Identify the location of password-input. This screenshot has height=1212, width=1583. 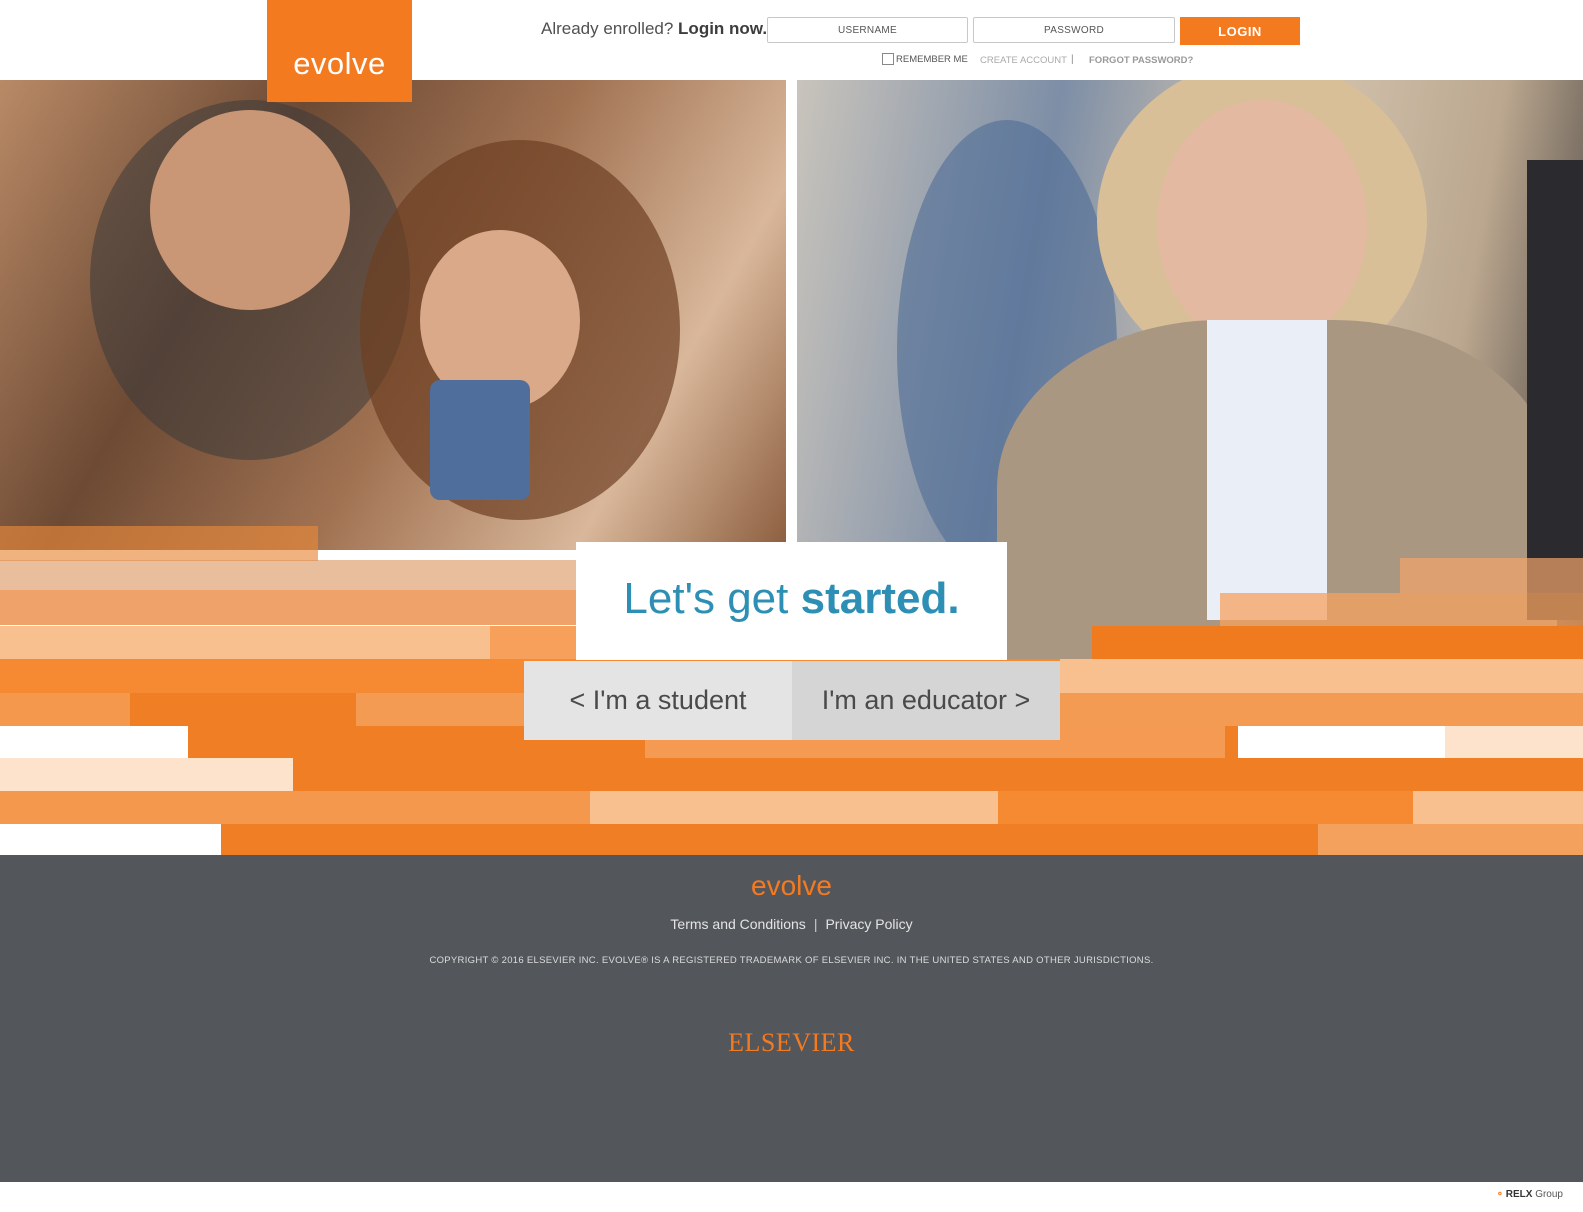
(1074, 30).